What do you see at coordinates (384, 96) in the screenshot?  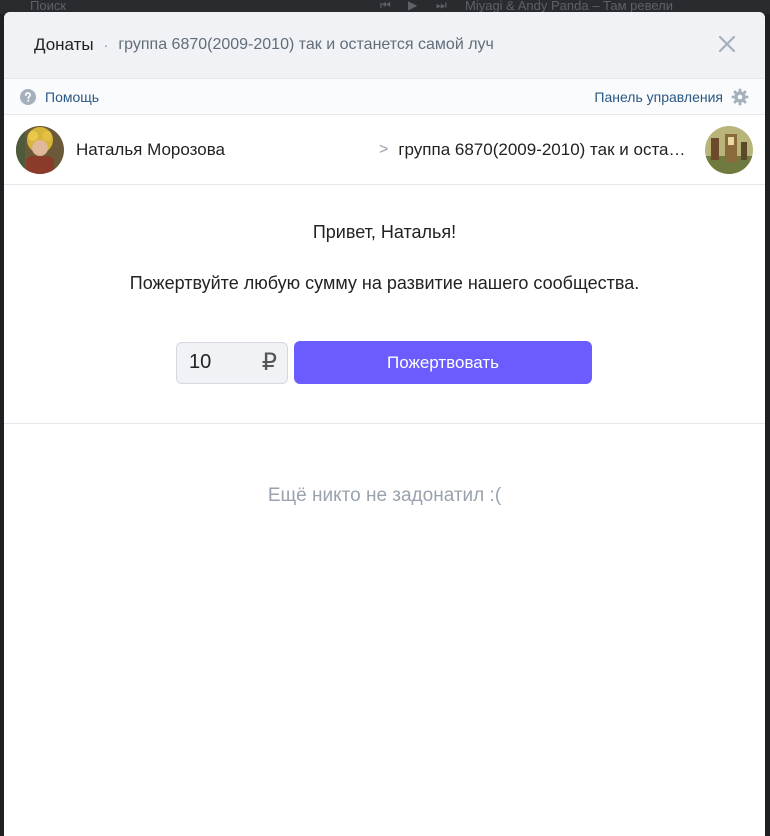 I see `help-bar: Помощь Панель управления` at bounding box center [384, 96].